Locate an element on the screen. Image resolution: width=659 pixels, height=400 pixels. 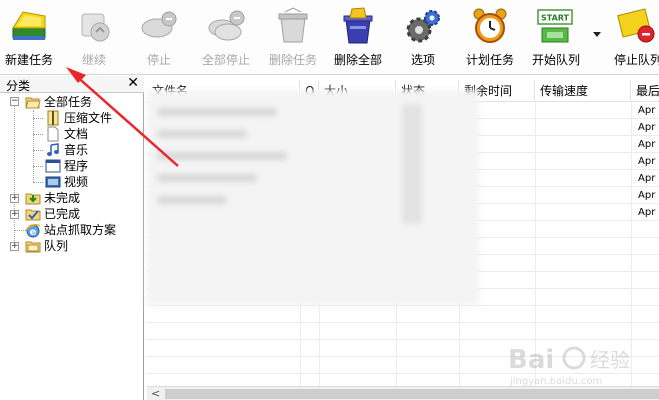
svg-text: Bai is located at coordinates (531, 360).